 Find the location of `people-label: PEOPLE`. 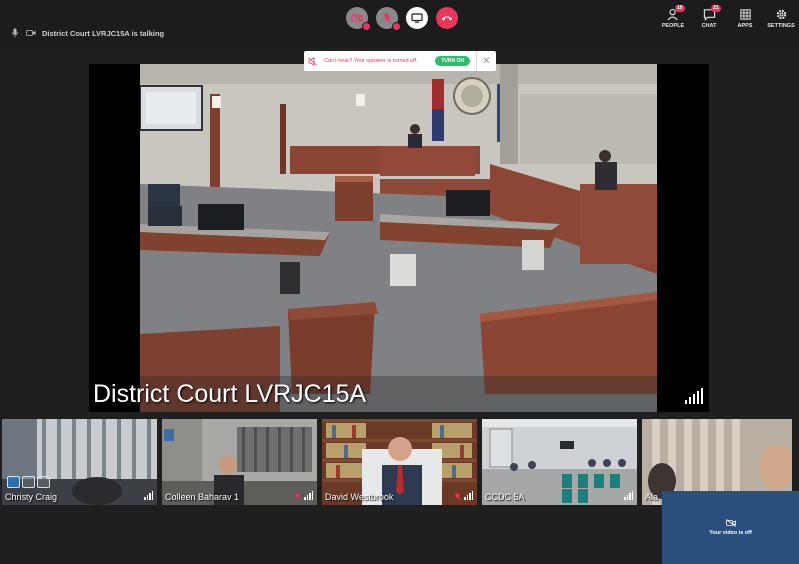

people-label: PEOPLE is located at coordinates (673, 26).